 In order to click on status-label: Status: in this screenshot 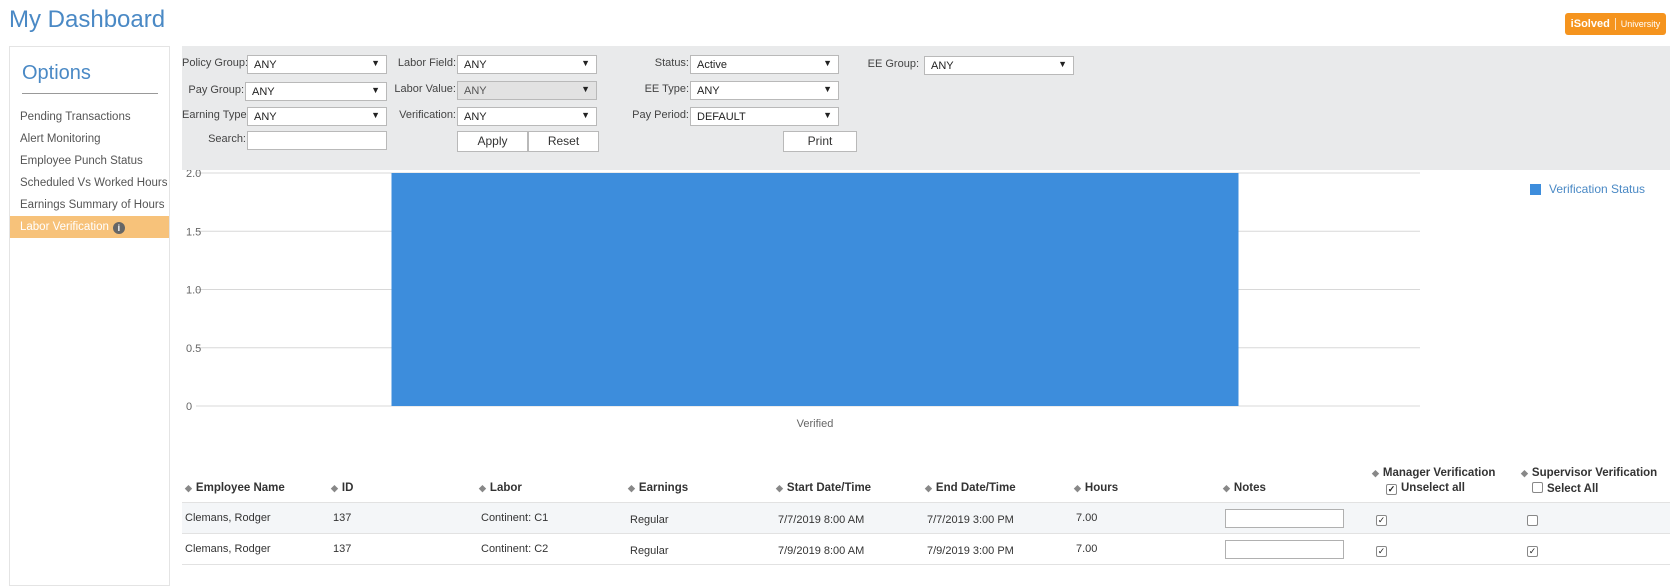, I will do `click(671, 63)`.